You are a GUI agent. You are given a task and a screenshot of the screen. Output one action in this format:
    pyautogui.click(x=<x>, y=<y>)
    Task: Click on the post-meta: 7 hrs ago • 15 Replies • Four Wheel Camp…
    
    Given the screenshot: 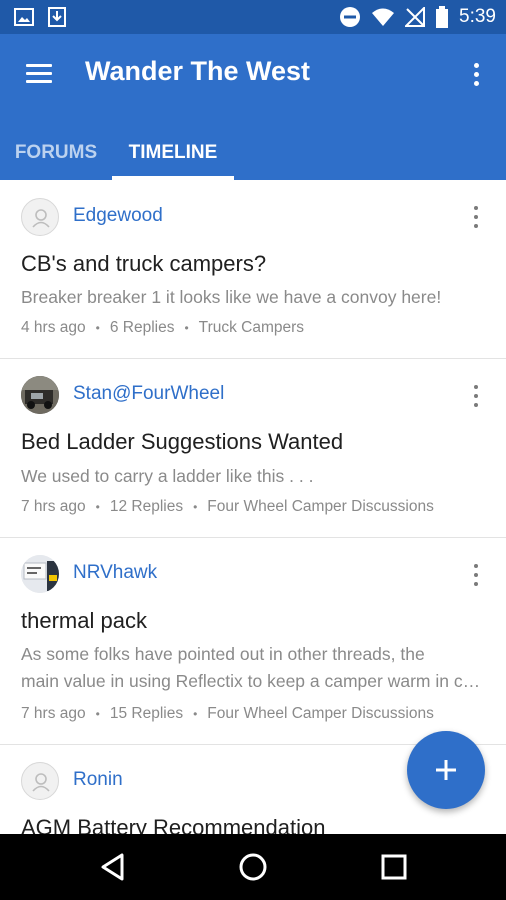 What is the action you would take?
    pyautogui.click(x=227, y=714)
    